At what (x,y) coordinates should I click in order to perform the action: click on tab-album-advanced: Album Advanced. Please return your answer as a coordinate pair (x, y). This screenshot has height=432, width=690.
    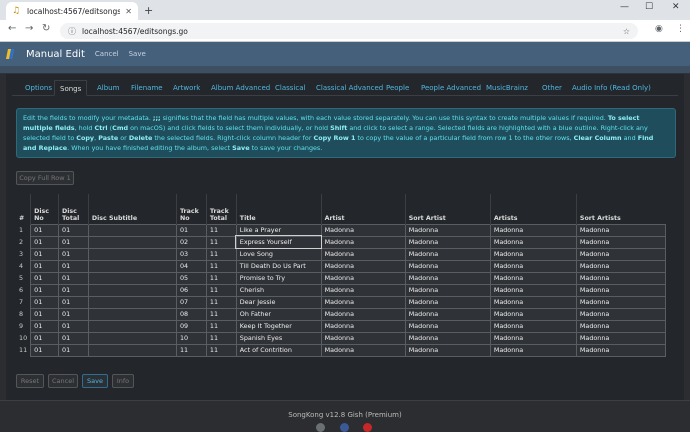
    Looking at the image, I should click on (240, 88).